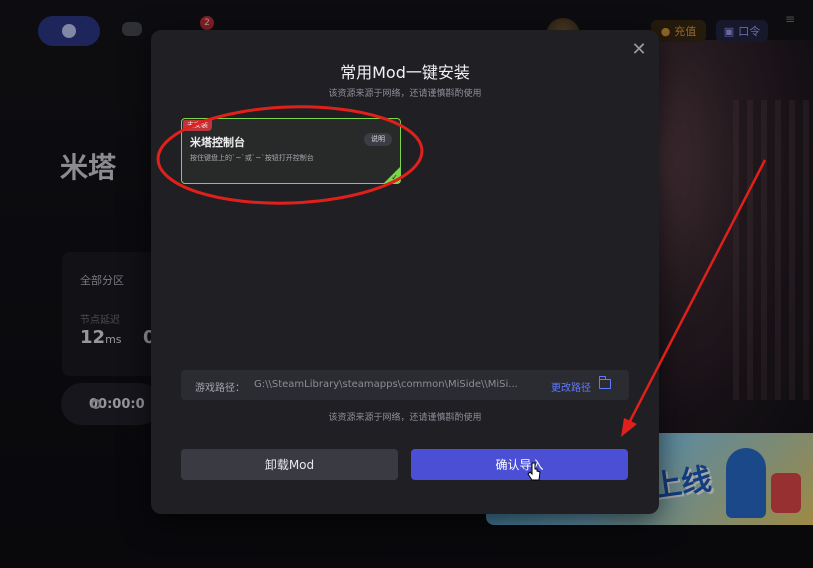 This screenshot has height=568, width=813. What do you see at coordinates (534, 471) in the screenshot?
I see `mouse-cursor-icon` at bounding box center [534, 471].